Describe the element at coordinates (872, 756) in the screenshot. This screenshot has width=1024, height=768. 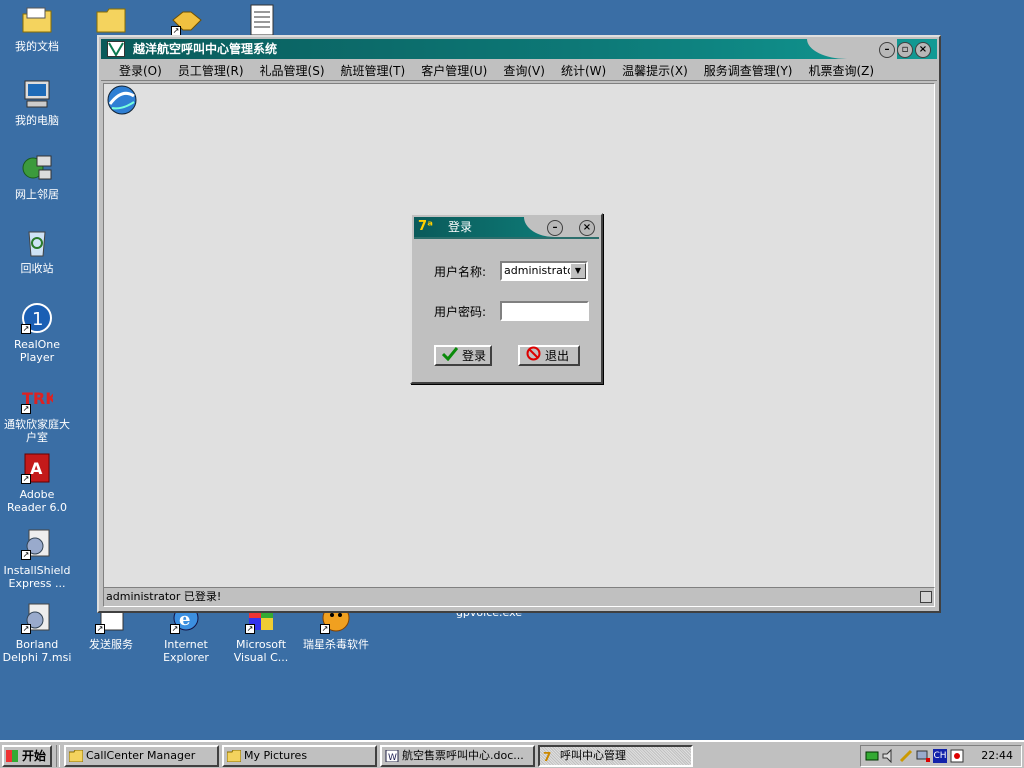
I see `network-tray-icon` at that location.